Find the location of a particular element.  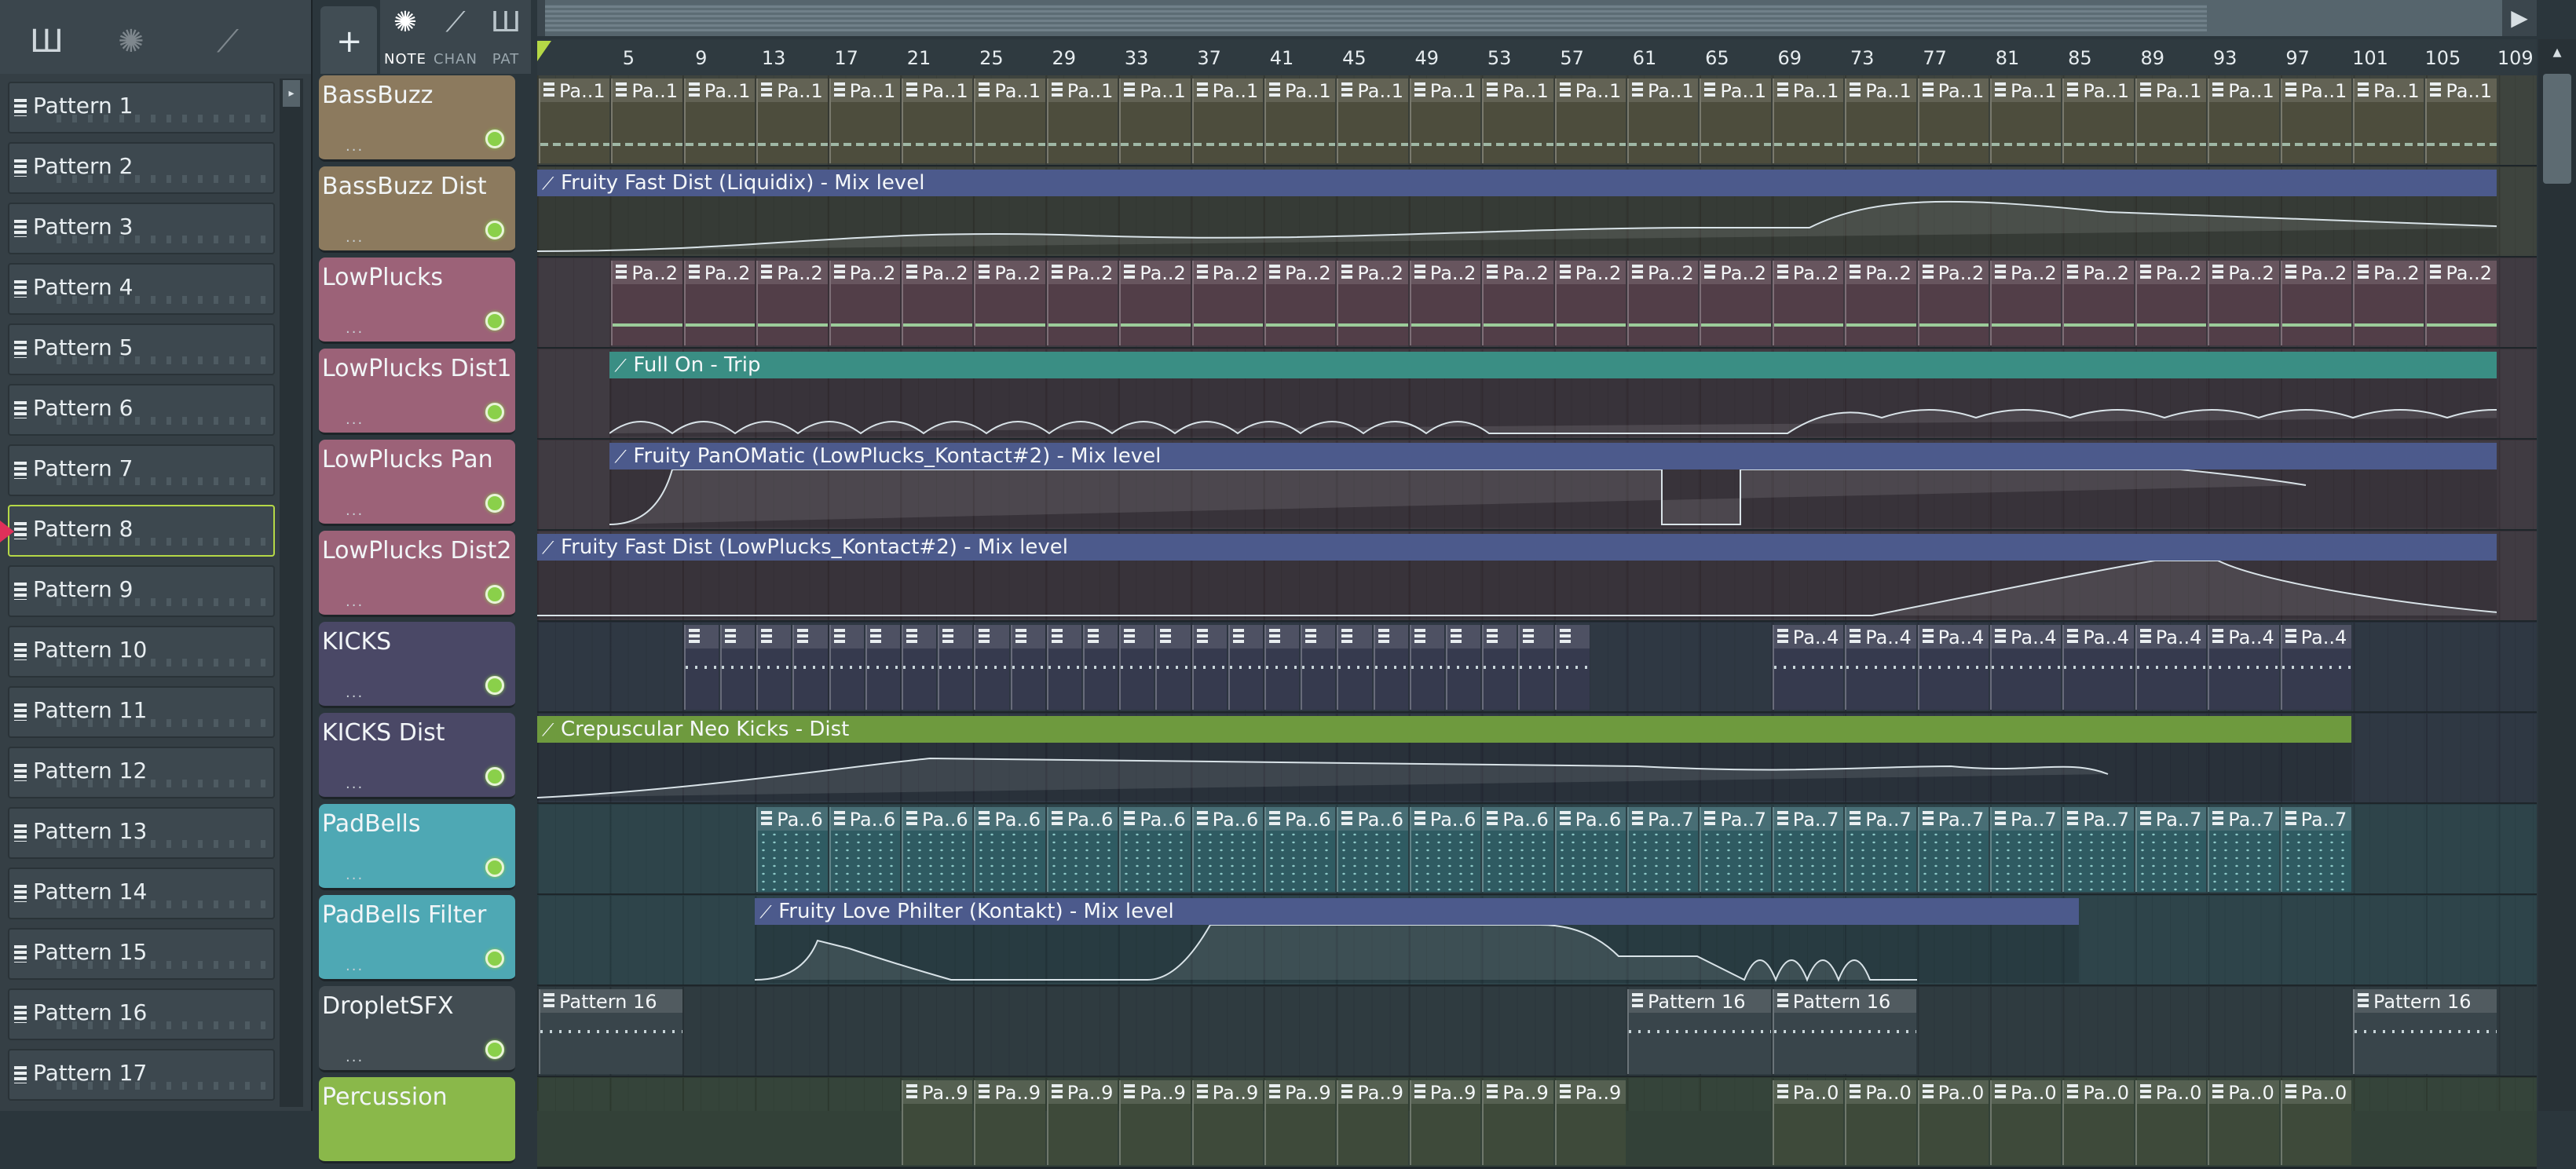

automation-clip: ⟋ Full On - Trip is located at coordinates (1553, 394).